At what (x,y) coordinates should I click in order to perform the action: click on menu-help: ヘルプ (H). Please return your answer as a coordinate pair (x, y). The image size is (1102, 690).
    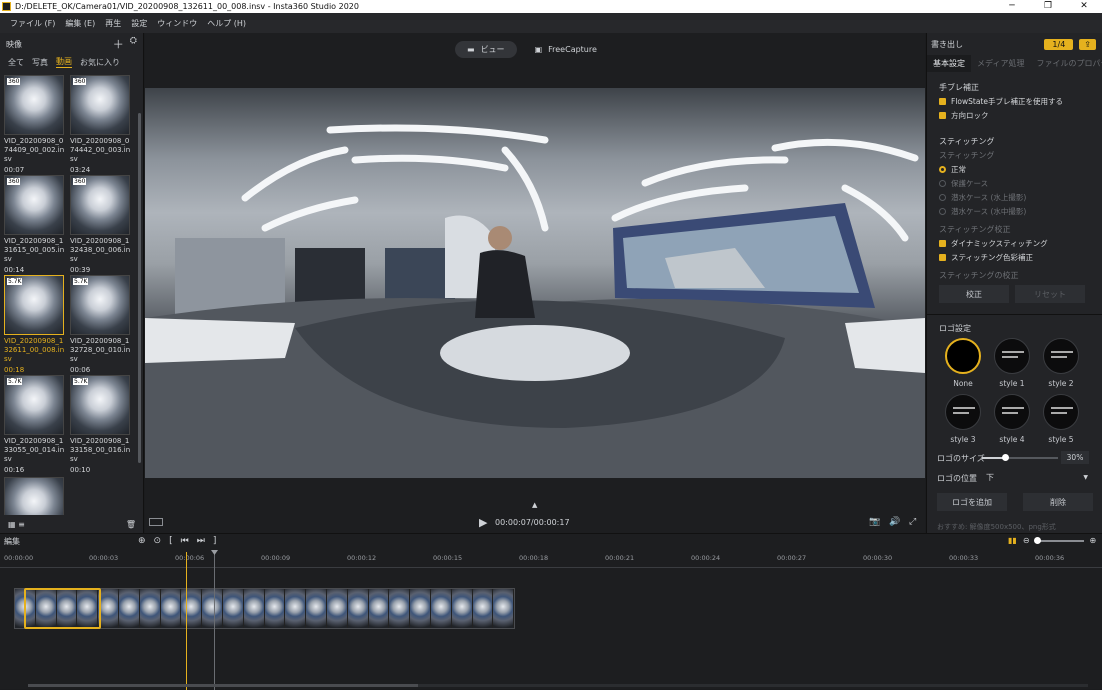
    Looking at the image, I should click on (226, 23).